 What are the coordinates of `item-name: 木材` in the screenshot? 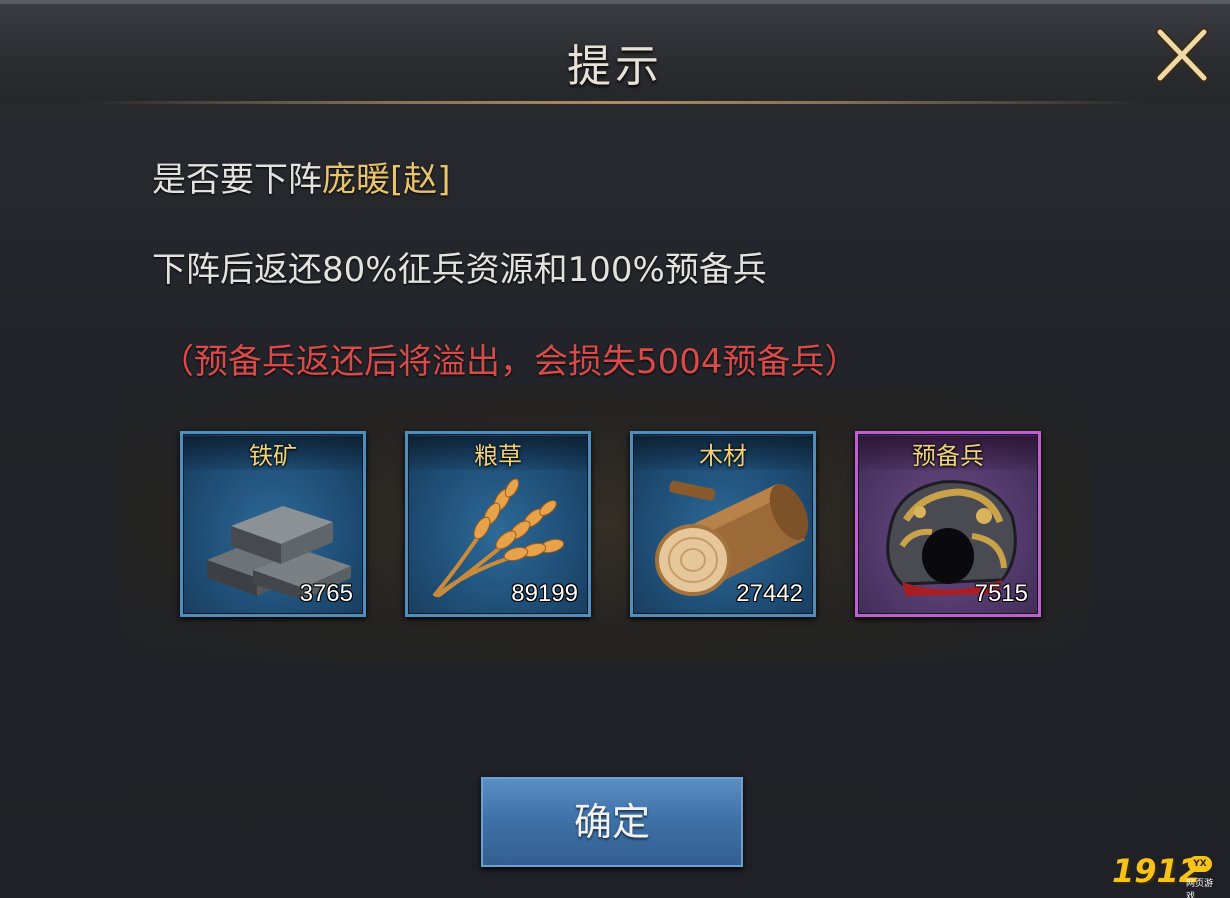 It's located at (723, 453).